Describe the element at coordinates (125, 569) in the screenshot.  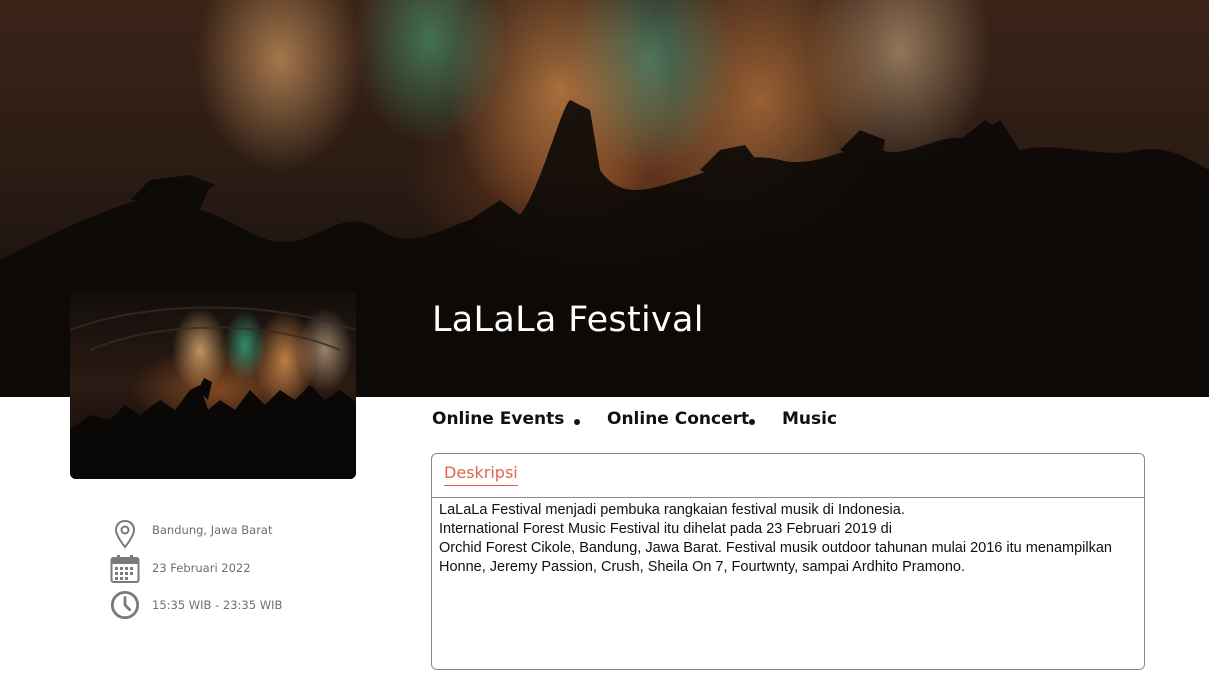
I see `calendar-icon` at that location.